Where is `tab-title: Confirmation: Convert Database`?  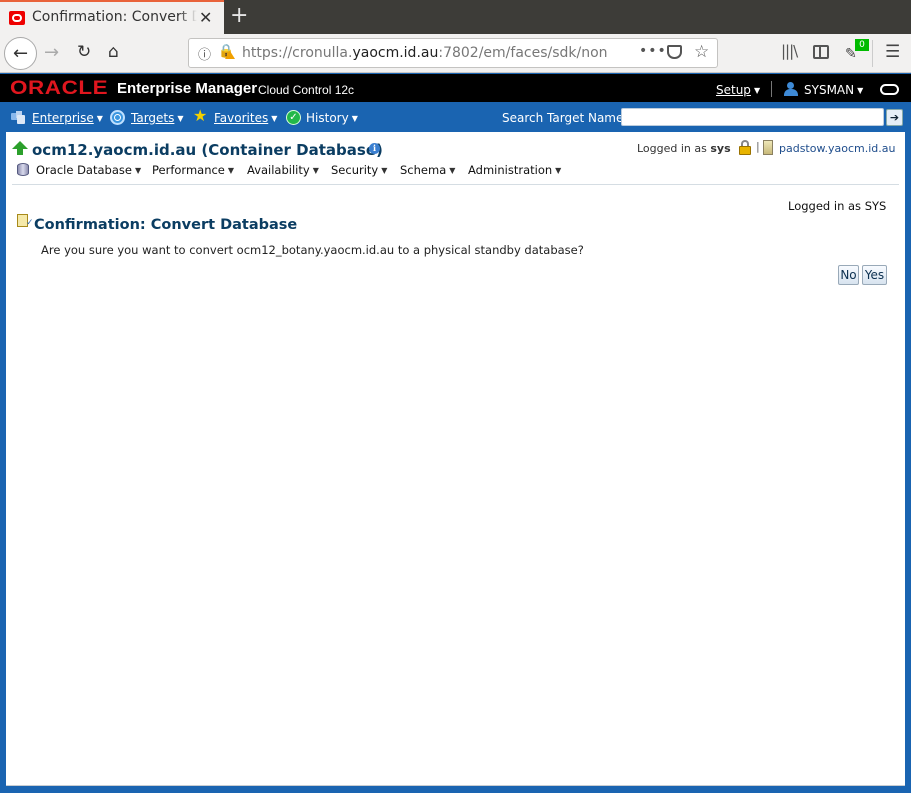 tab-title: Confirmation: Convert Database is located at coordinates (114, 17).